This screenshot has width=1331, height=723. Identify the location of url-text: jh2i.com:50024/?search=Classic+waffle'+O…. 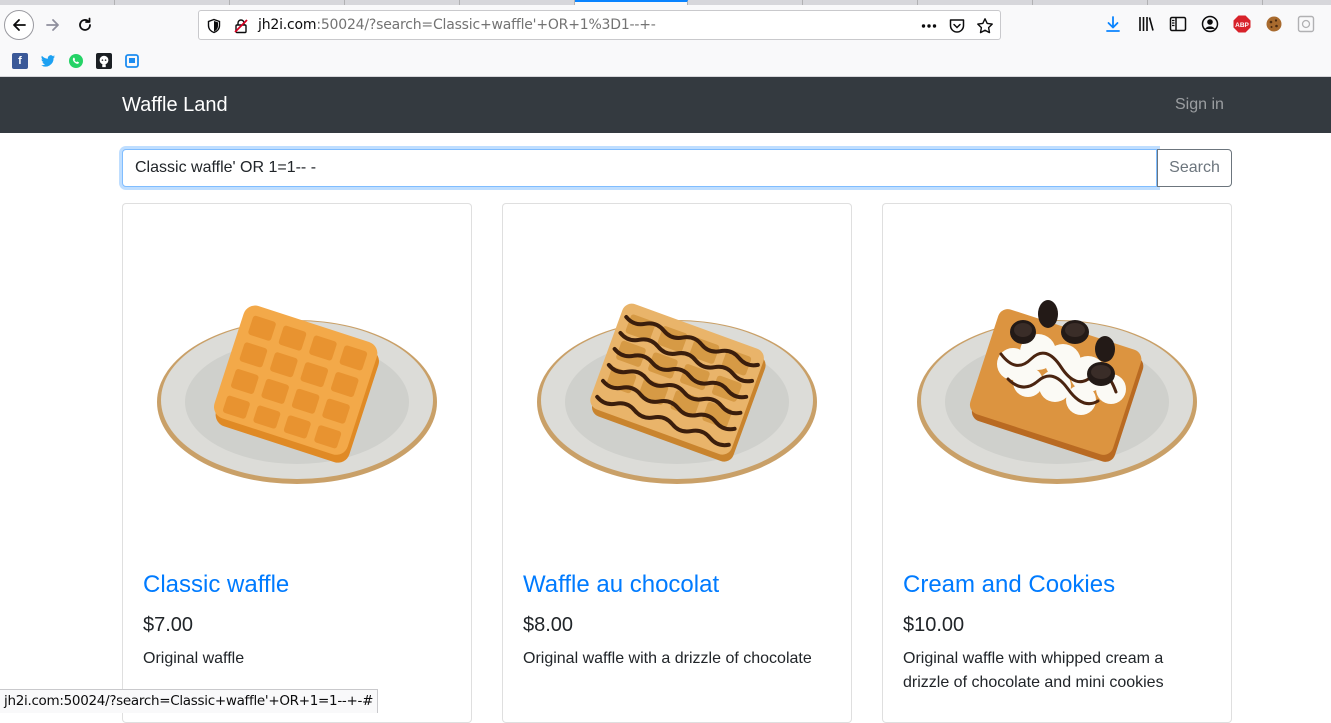
(457, 25).